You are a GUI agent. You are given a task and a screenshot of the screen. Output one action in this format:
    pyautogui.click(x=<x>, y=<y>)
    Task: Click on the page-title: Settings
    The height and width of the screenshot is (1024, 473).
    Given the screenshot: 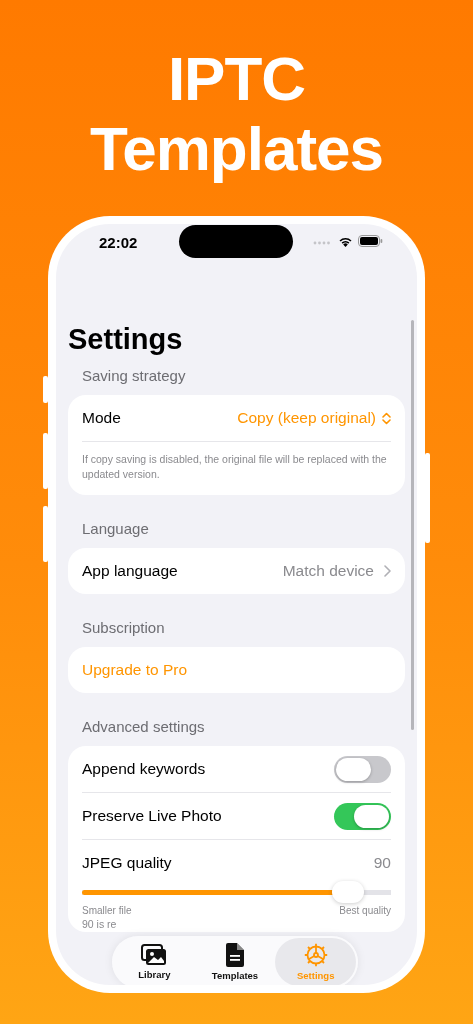 What is the action you would take?
    pyautogui.click(x=126, y=339)
    